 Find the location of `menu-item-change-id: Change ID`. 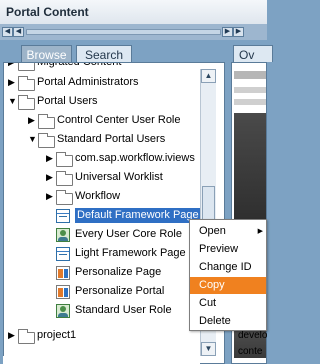

menu-item-change-id: Change ID is located at coordinates (228, 267).